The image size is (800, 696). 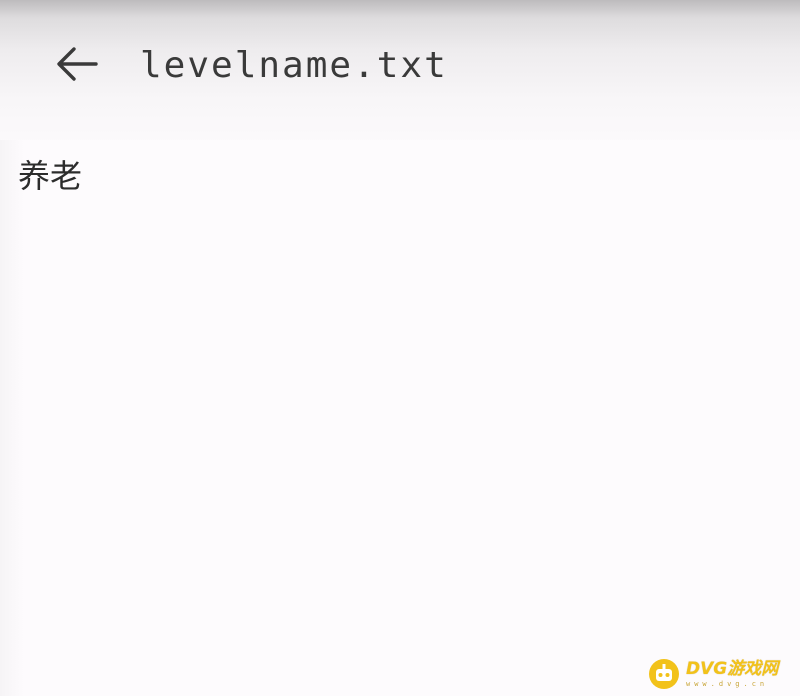 I want to click on back-button, so click(x=77, y=64).